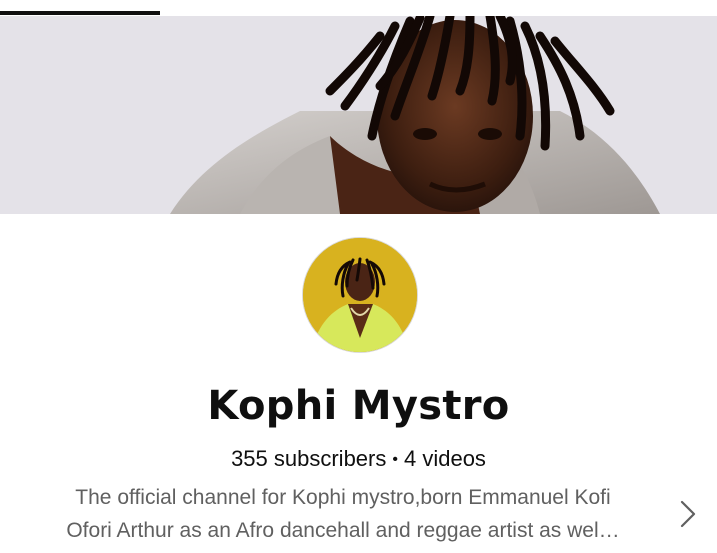  Describe the element at coordinates (688, 514) in the screenshot. I see `chevron-right-icon` at that location.